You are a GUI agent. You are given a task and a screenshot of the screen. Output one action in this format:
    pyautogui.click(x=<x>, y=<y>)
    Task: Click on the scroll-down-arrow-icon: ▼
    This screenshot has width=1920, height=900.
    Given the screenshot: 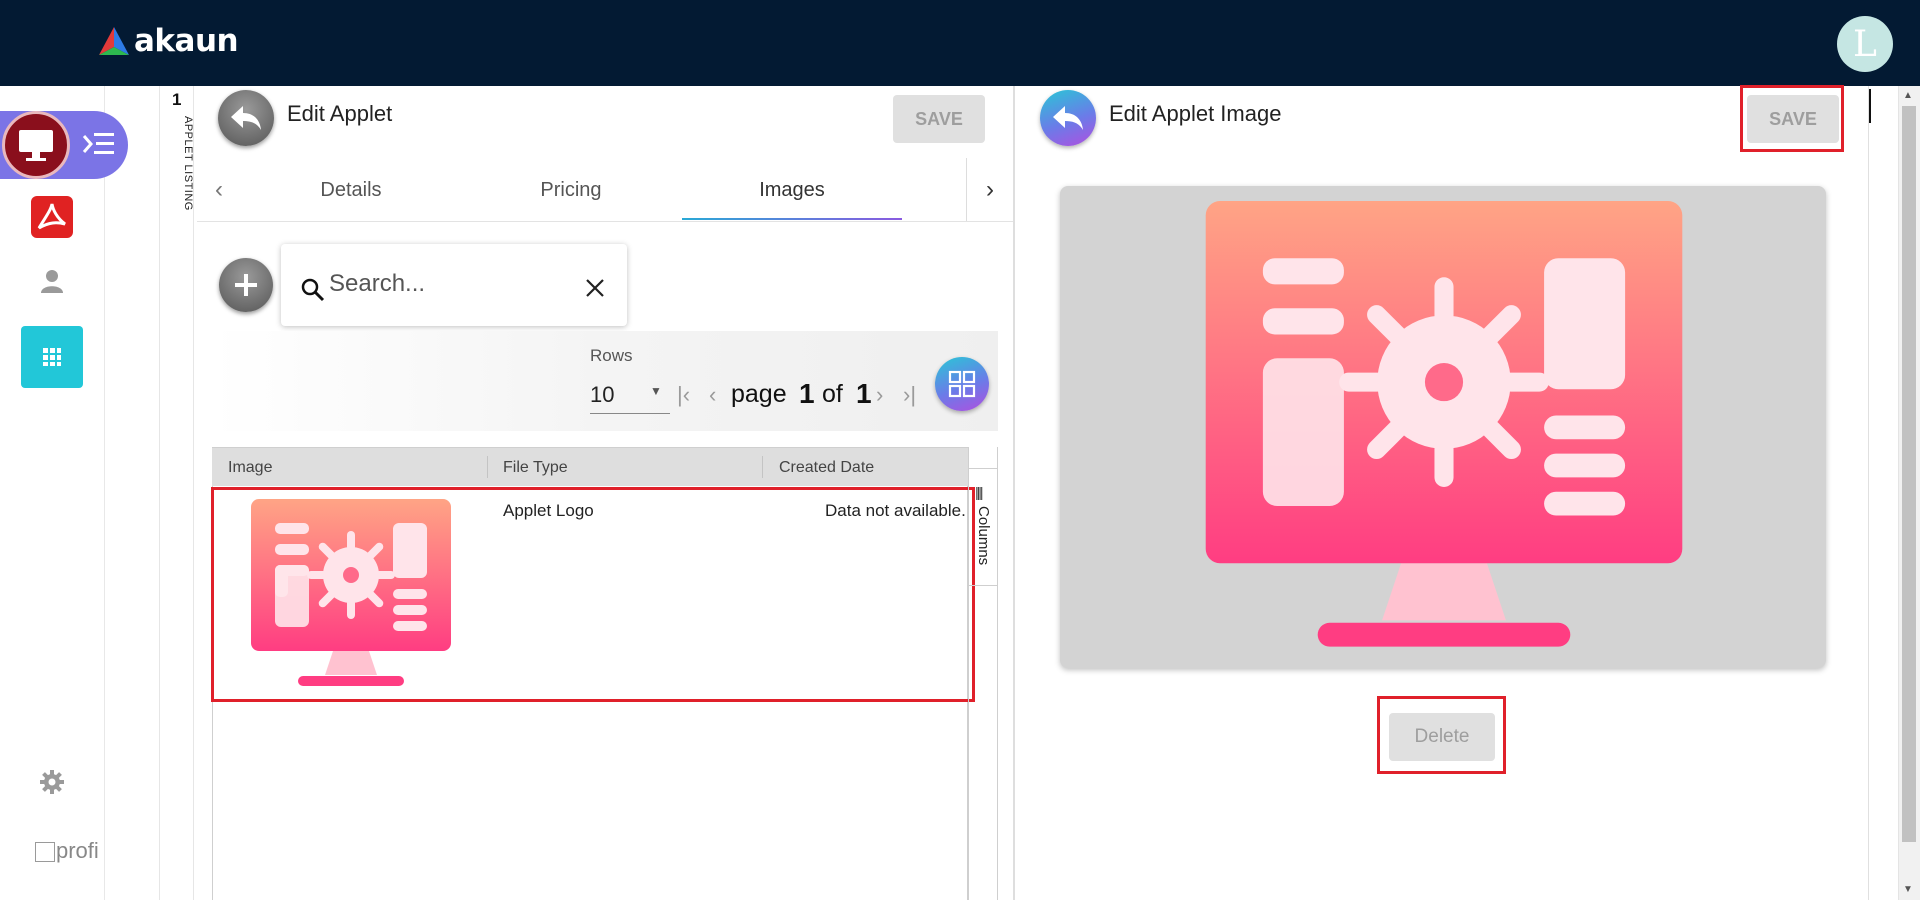 What is the action you would take?
    pyautogui.click(x=1908, y=889)
    